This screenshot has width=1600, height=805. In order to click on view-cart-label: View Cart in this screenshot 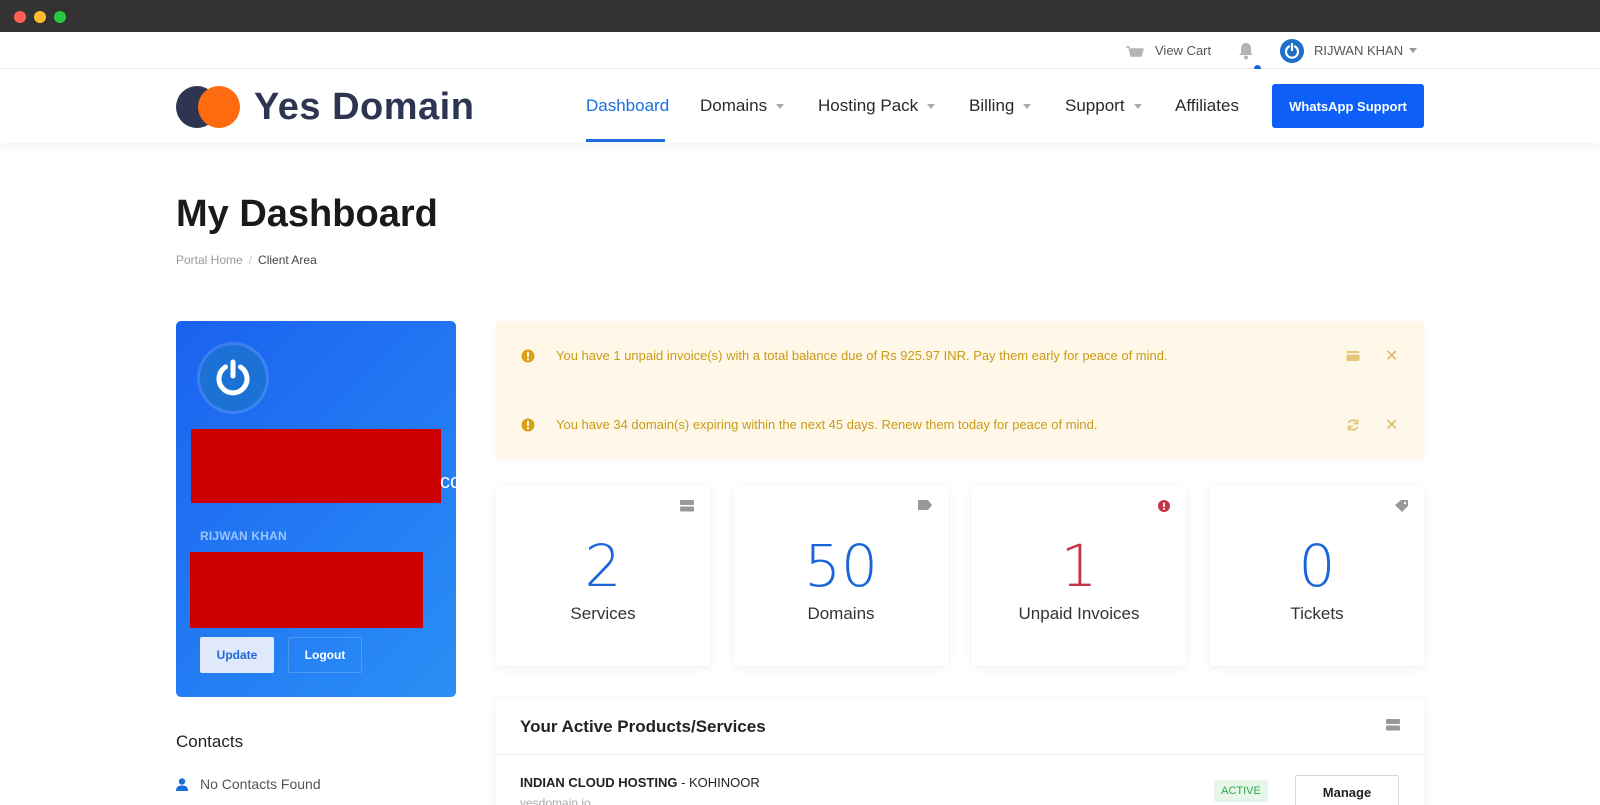, I will do `click(1183, 50)`.